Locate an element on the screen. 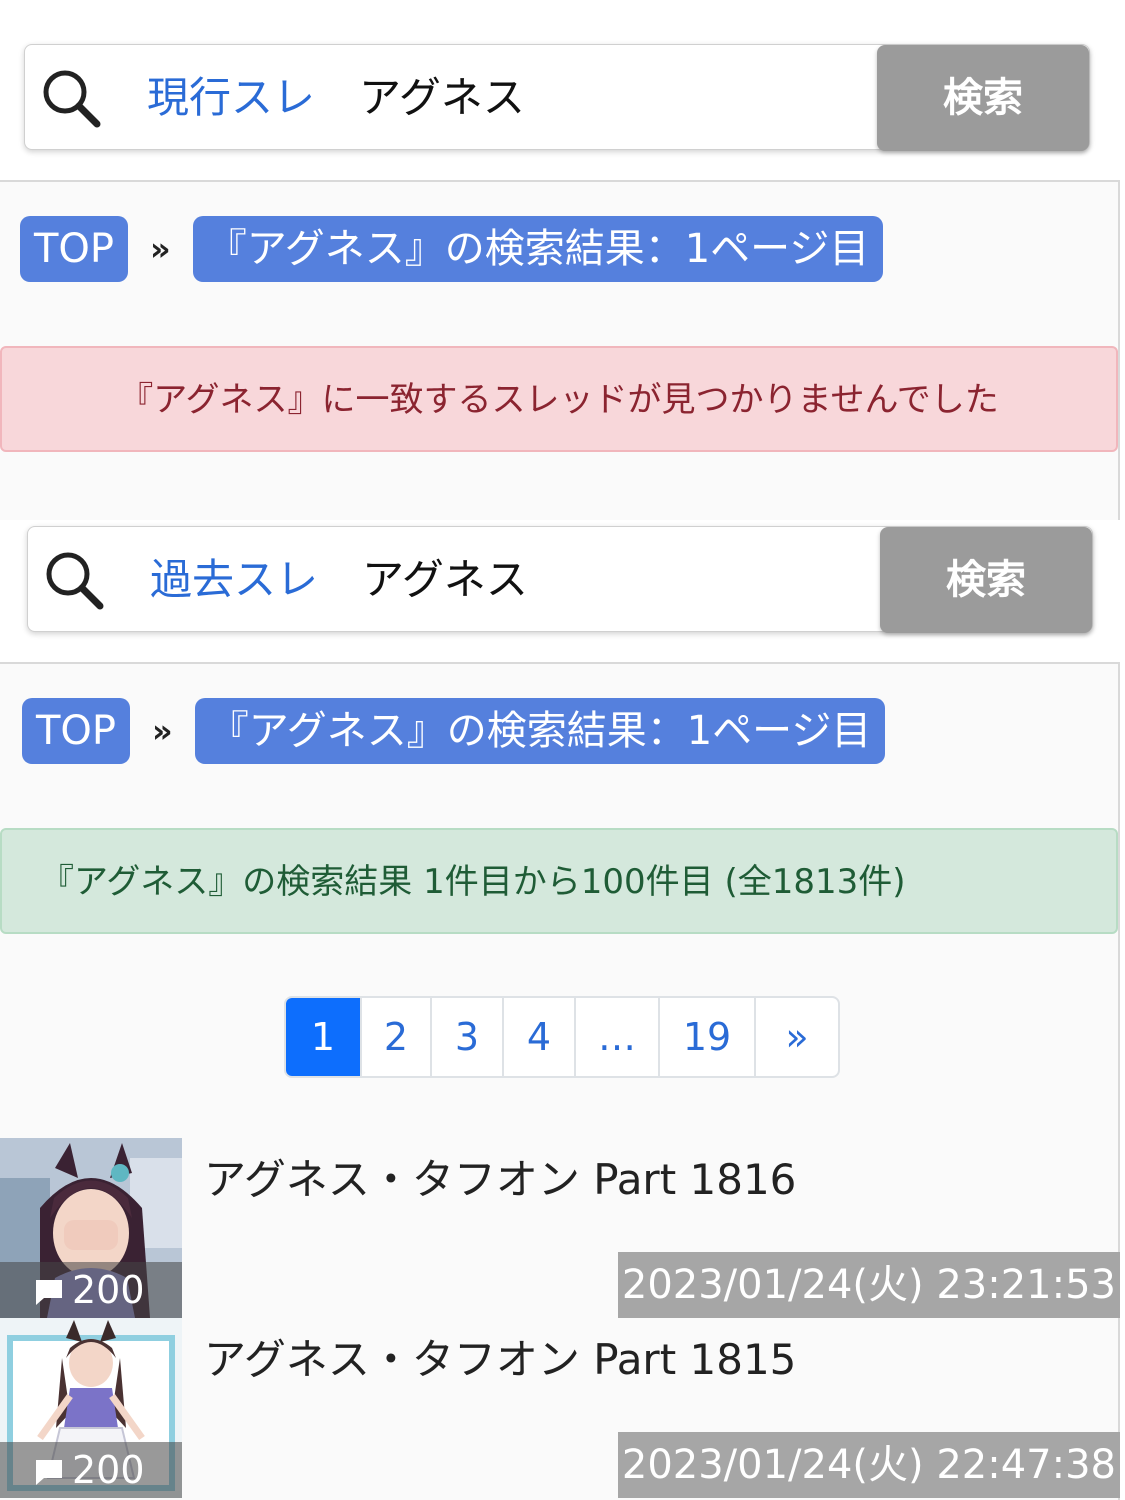 The width and height of the screenshot is (1125, 1500). pagination: 1 2 3 4 … 19 » is located at coordinates (562, 1037).